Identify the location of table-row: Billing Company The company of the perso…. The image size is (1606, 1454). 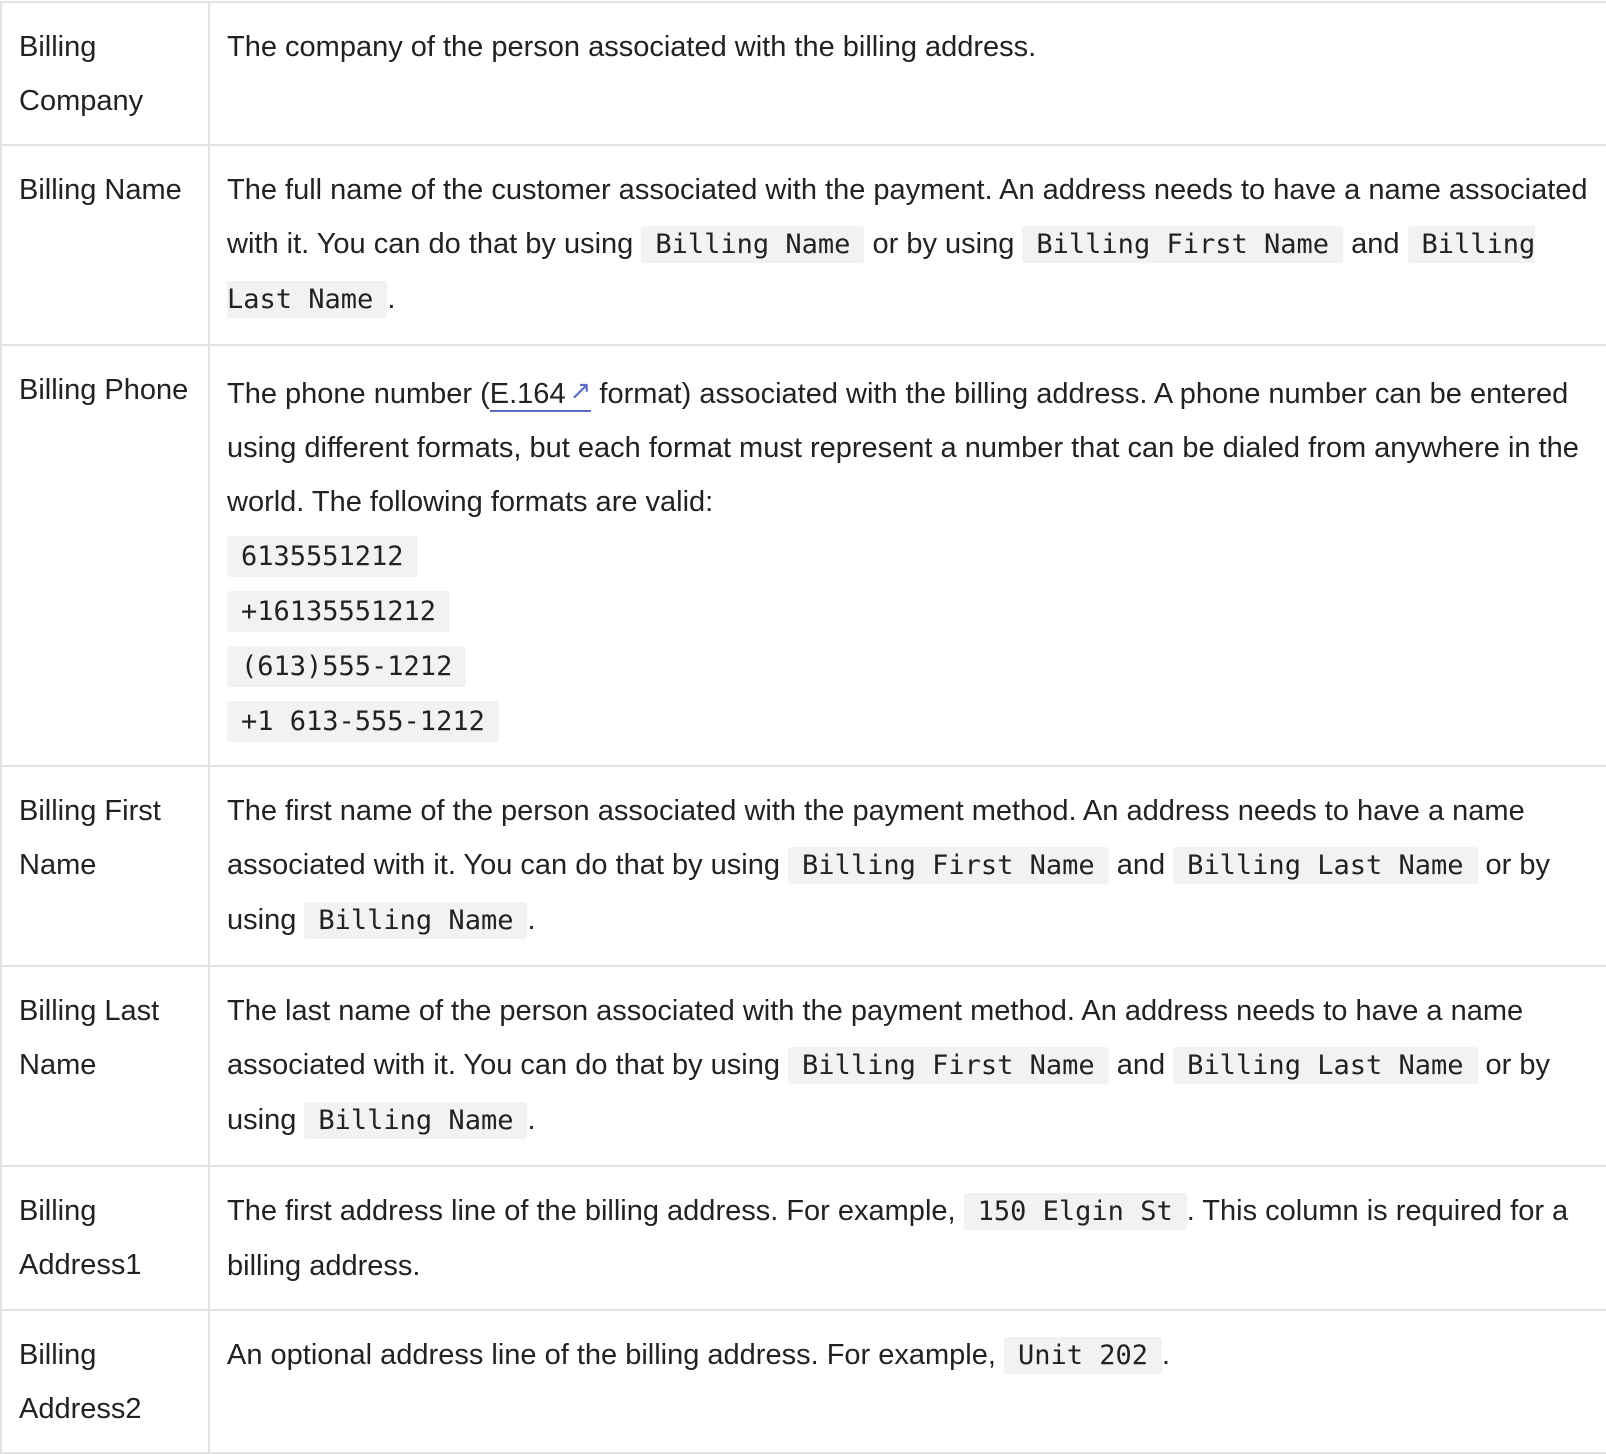
(803, 73).